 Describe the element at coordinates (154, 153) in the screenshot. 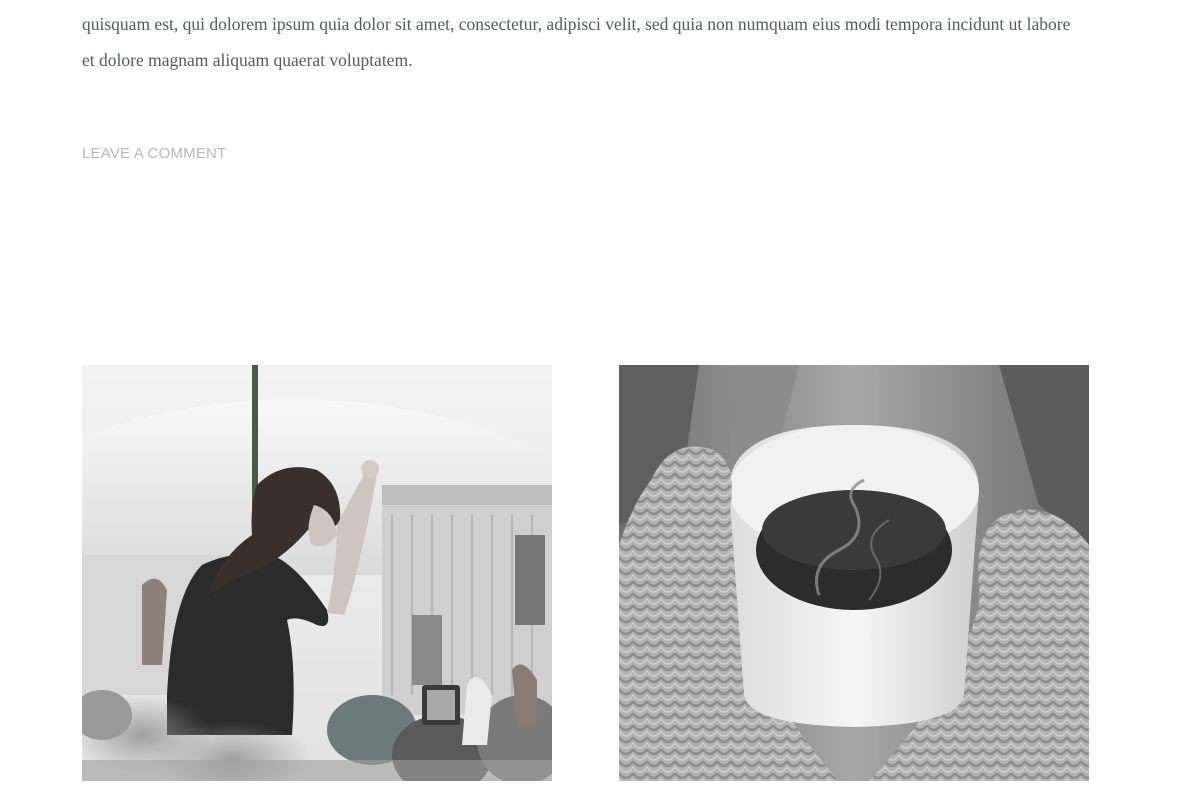

I see `leave-comment-link: LEAVE A COMMENT` at that location.